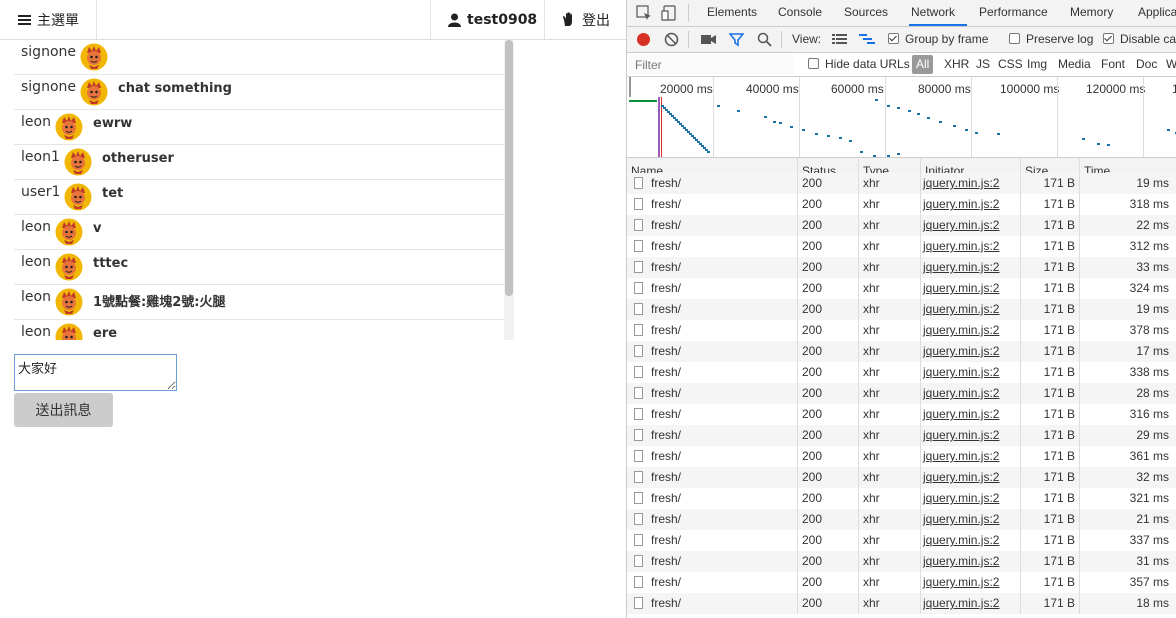  I want to click on filter-input, so click(711, 64).